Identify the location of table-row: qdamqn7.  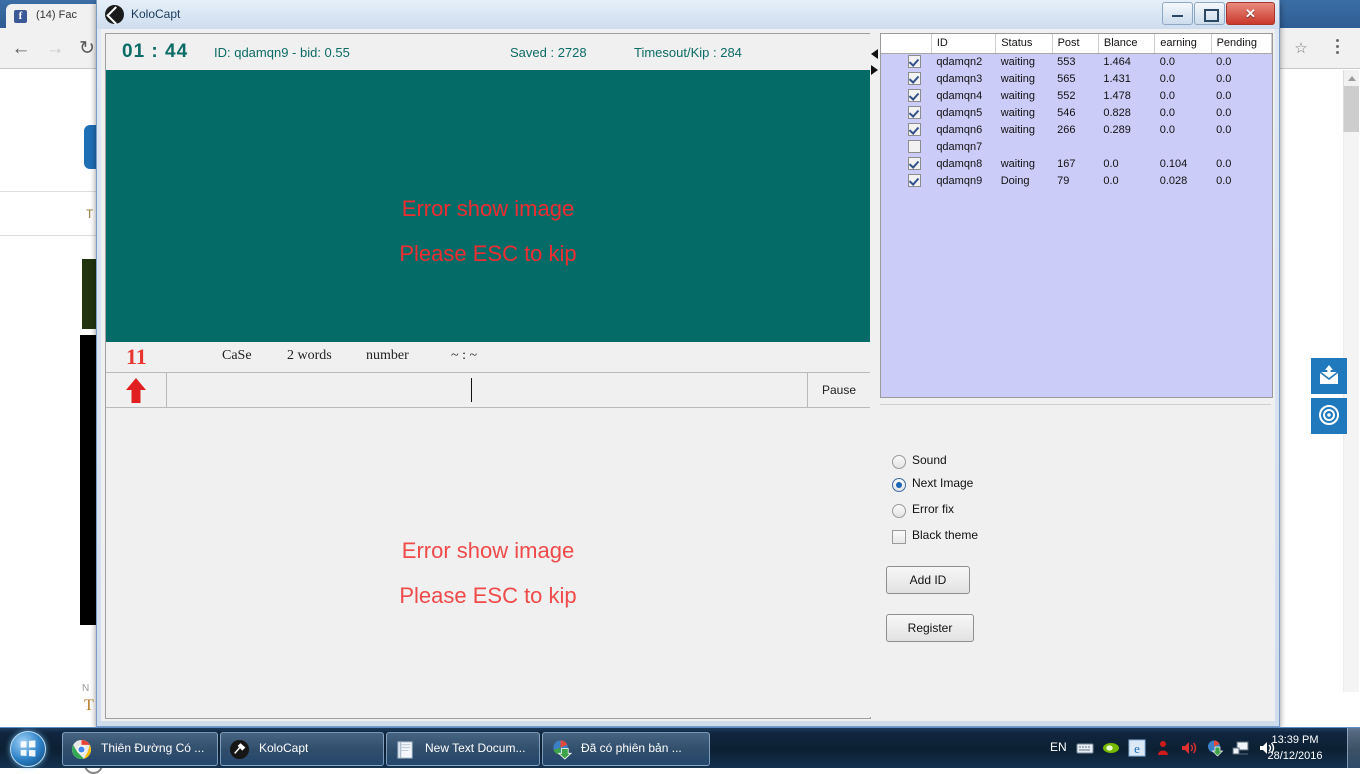
(1076, 146).